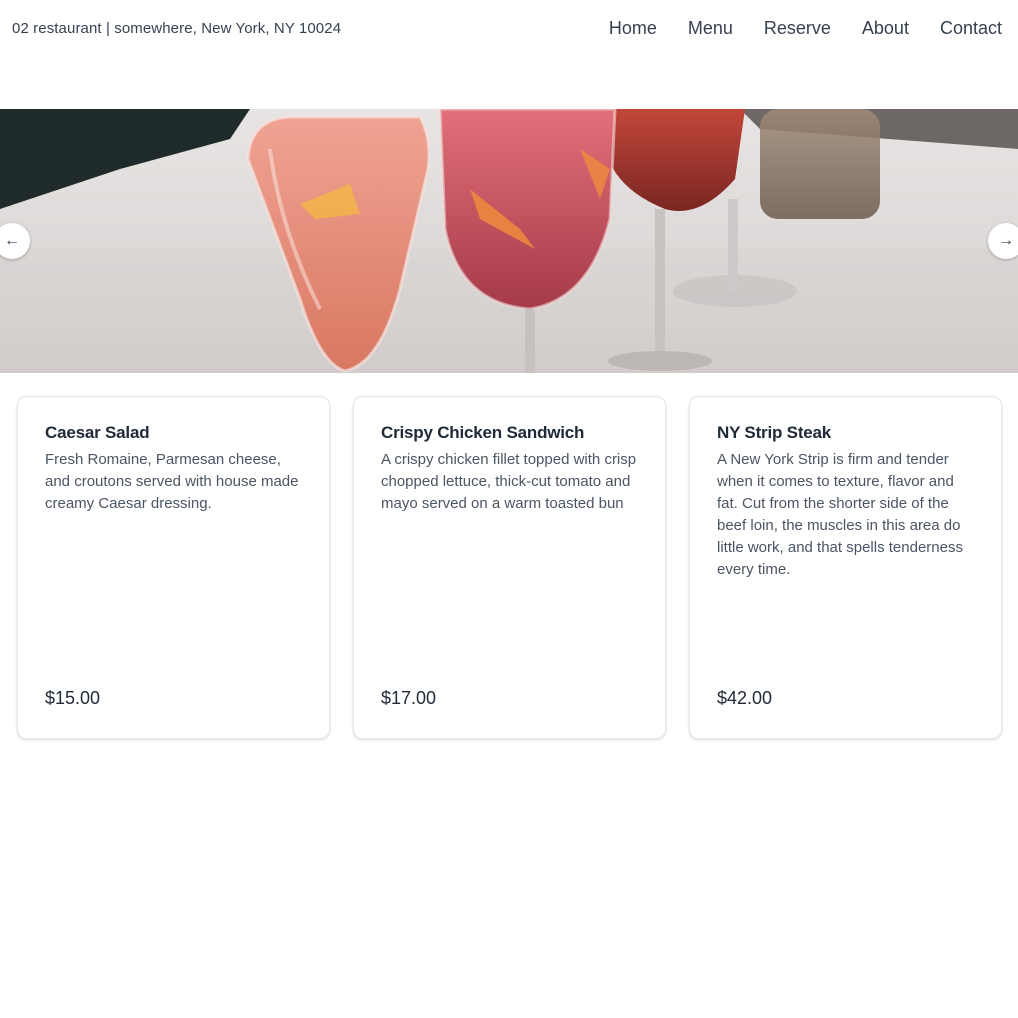 The image size is (1018, 1018). What do you see at coordinates (1006, 240) in the screenshot?
I see `arrow-right-icon: →` at bounding box center [1006, 240].